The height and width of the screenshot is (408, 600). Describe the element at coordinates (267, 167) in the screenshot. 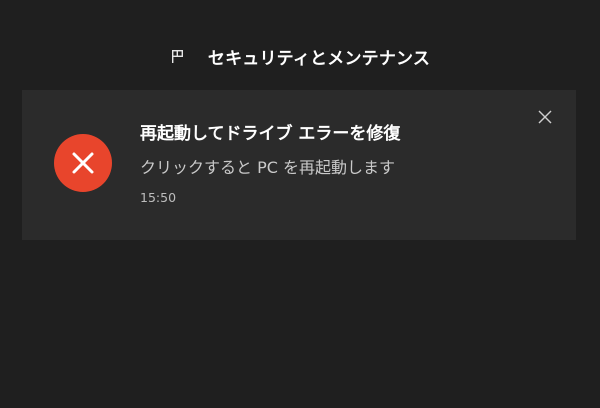

I see `notification-body: クリックすると PC を再起動します` at that location.